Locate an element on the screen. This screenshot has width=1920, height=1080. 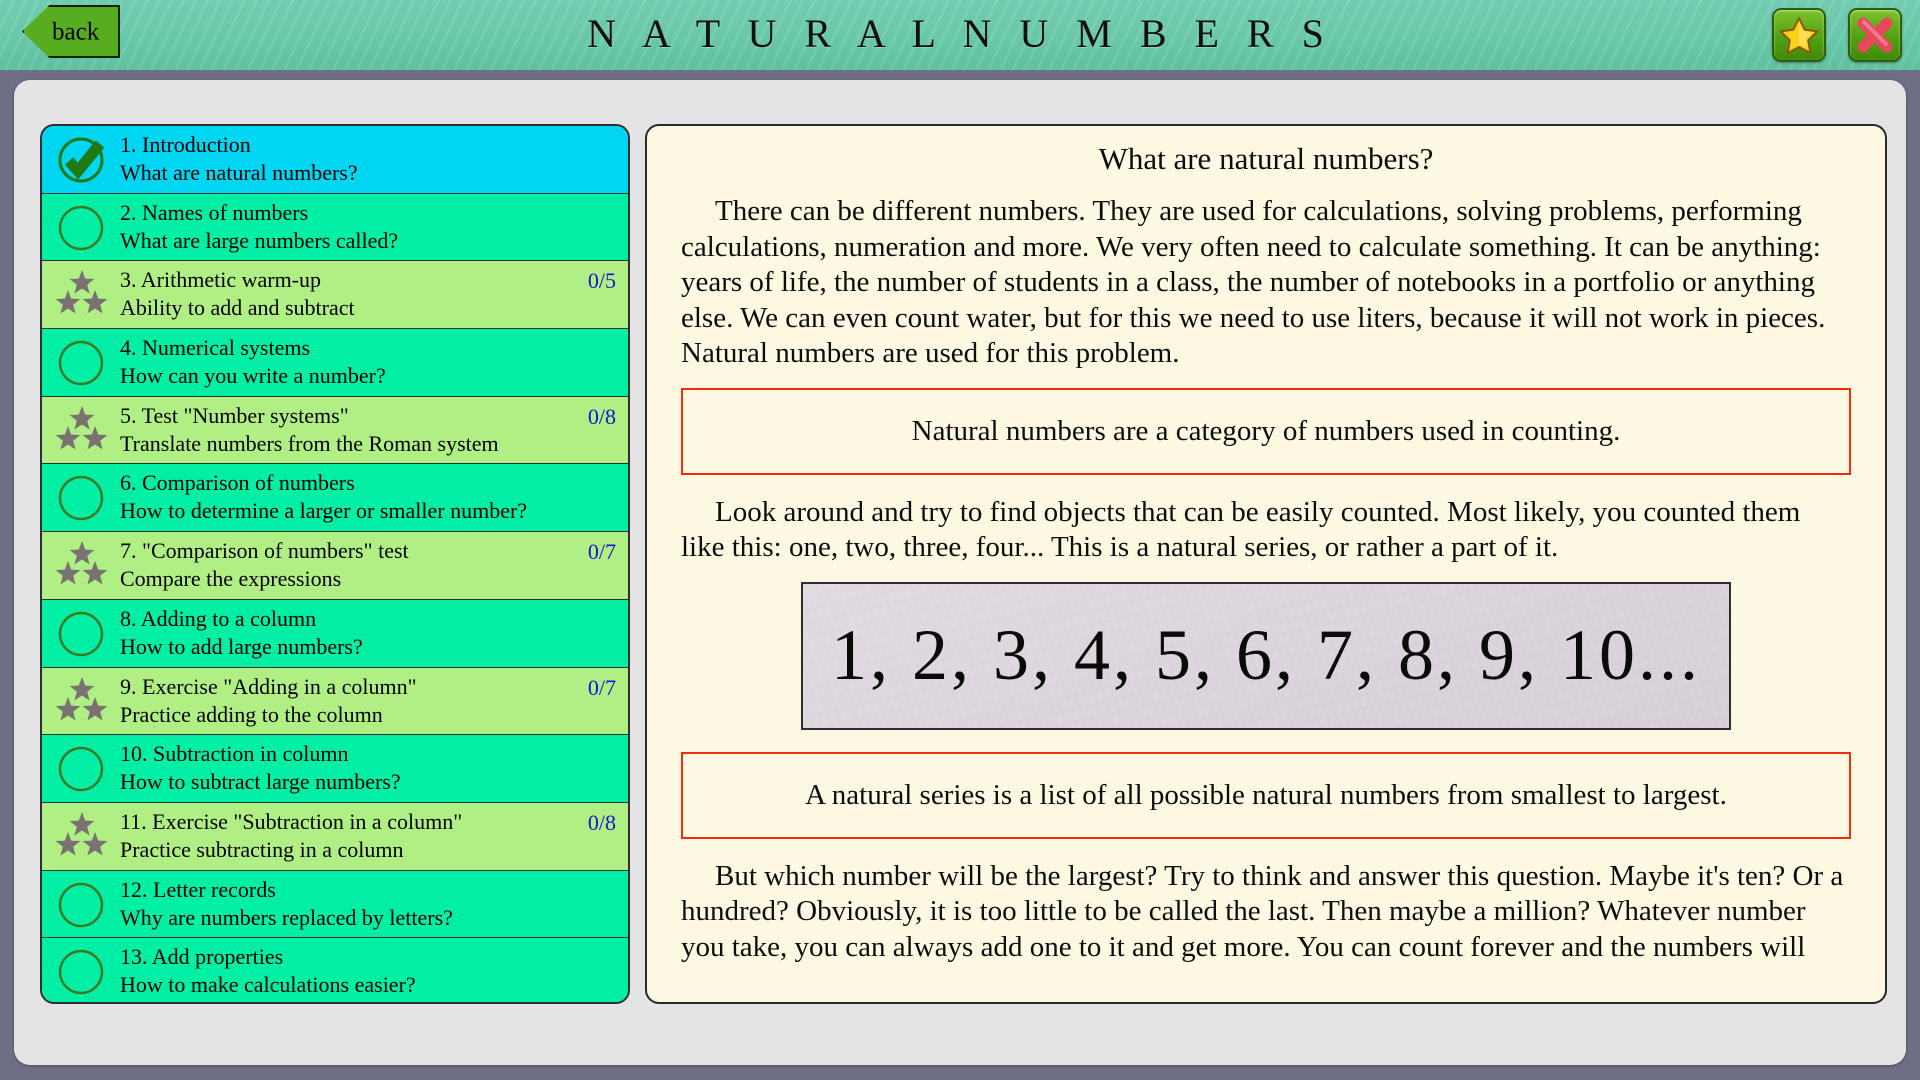
sidebar-item-1: 1. Introduction What are natural numbers? is located at coordinates (335, 160).